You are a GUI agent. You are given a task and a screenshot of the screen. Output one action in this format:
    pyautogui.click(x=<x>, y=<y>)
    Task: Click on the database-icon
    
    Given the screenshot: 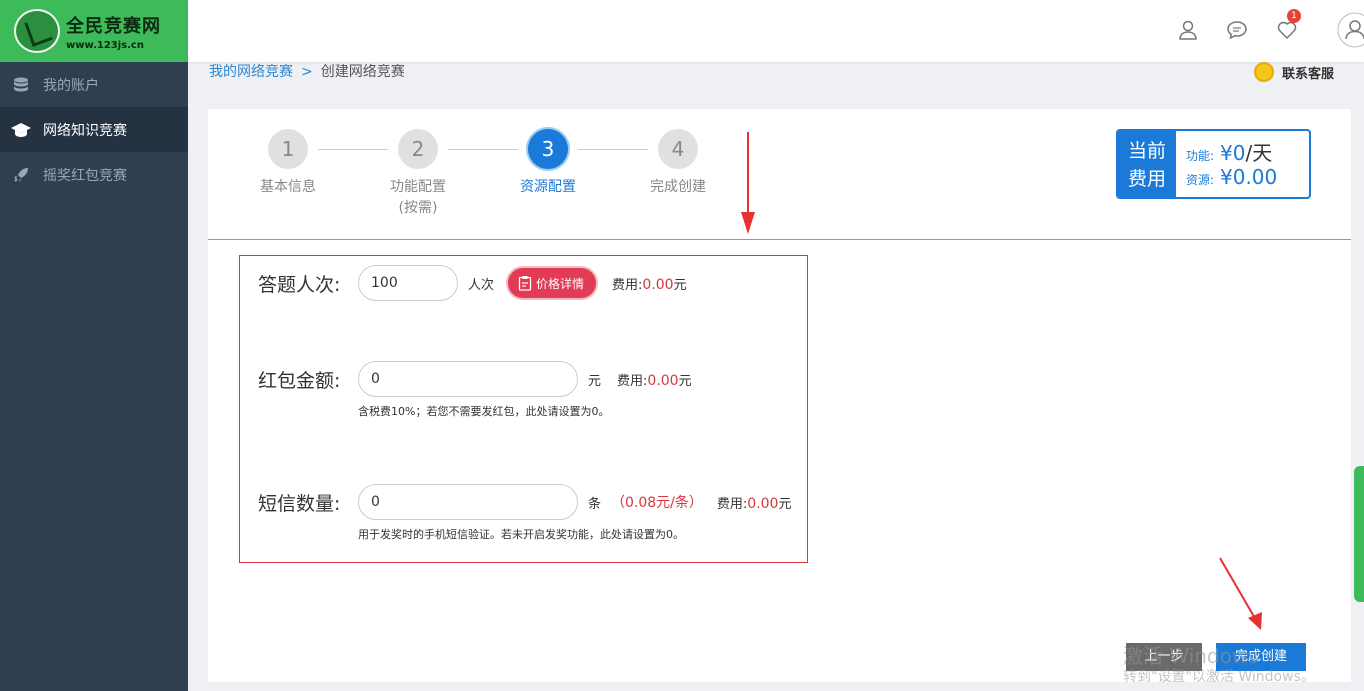 What is the action you would take?
    pyautogui.click(x=21, y=85)
    